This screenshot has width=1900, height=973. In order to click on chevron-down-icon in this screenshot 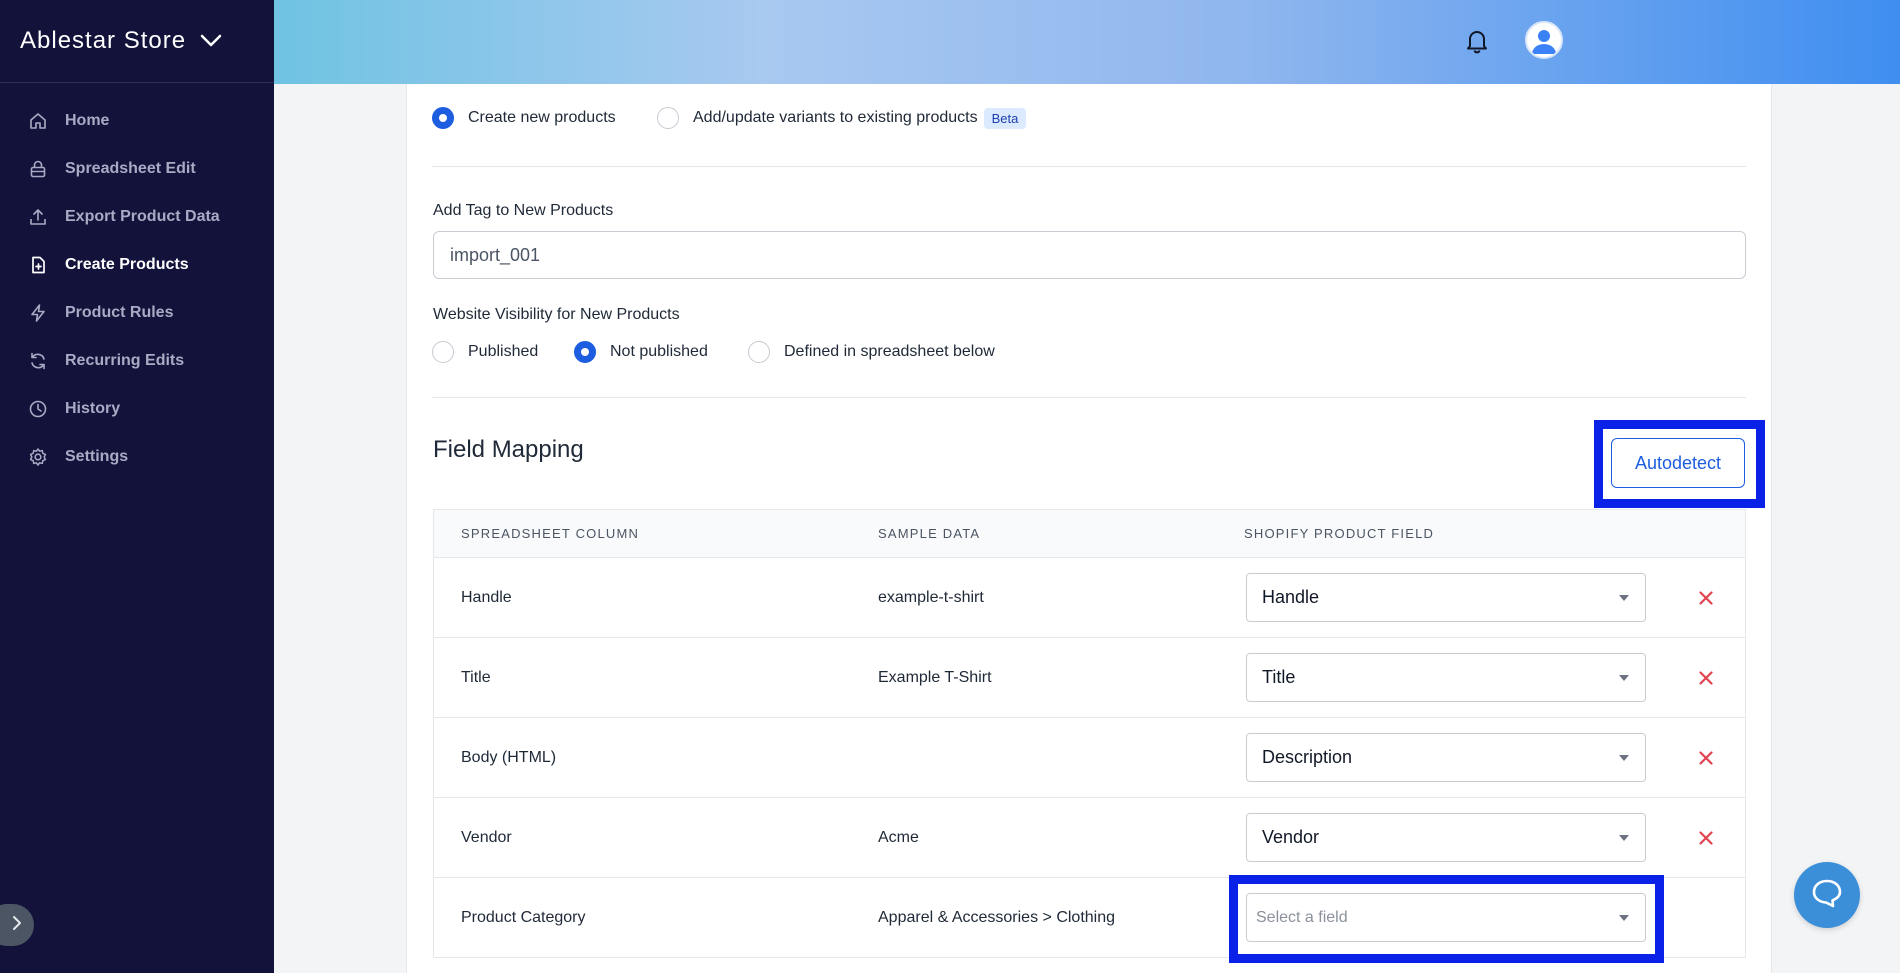, I will do `click(211, 41)`.